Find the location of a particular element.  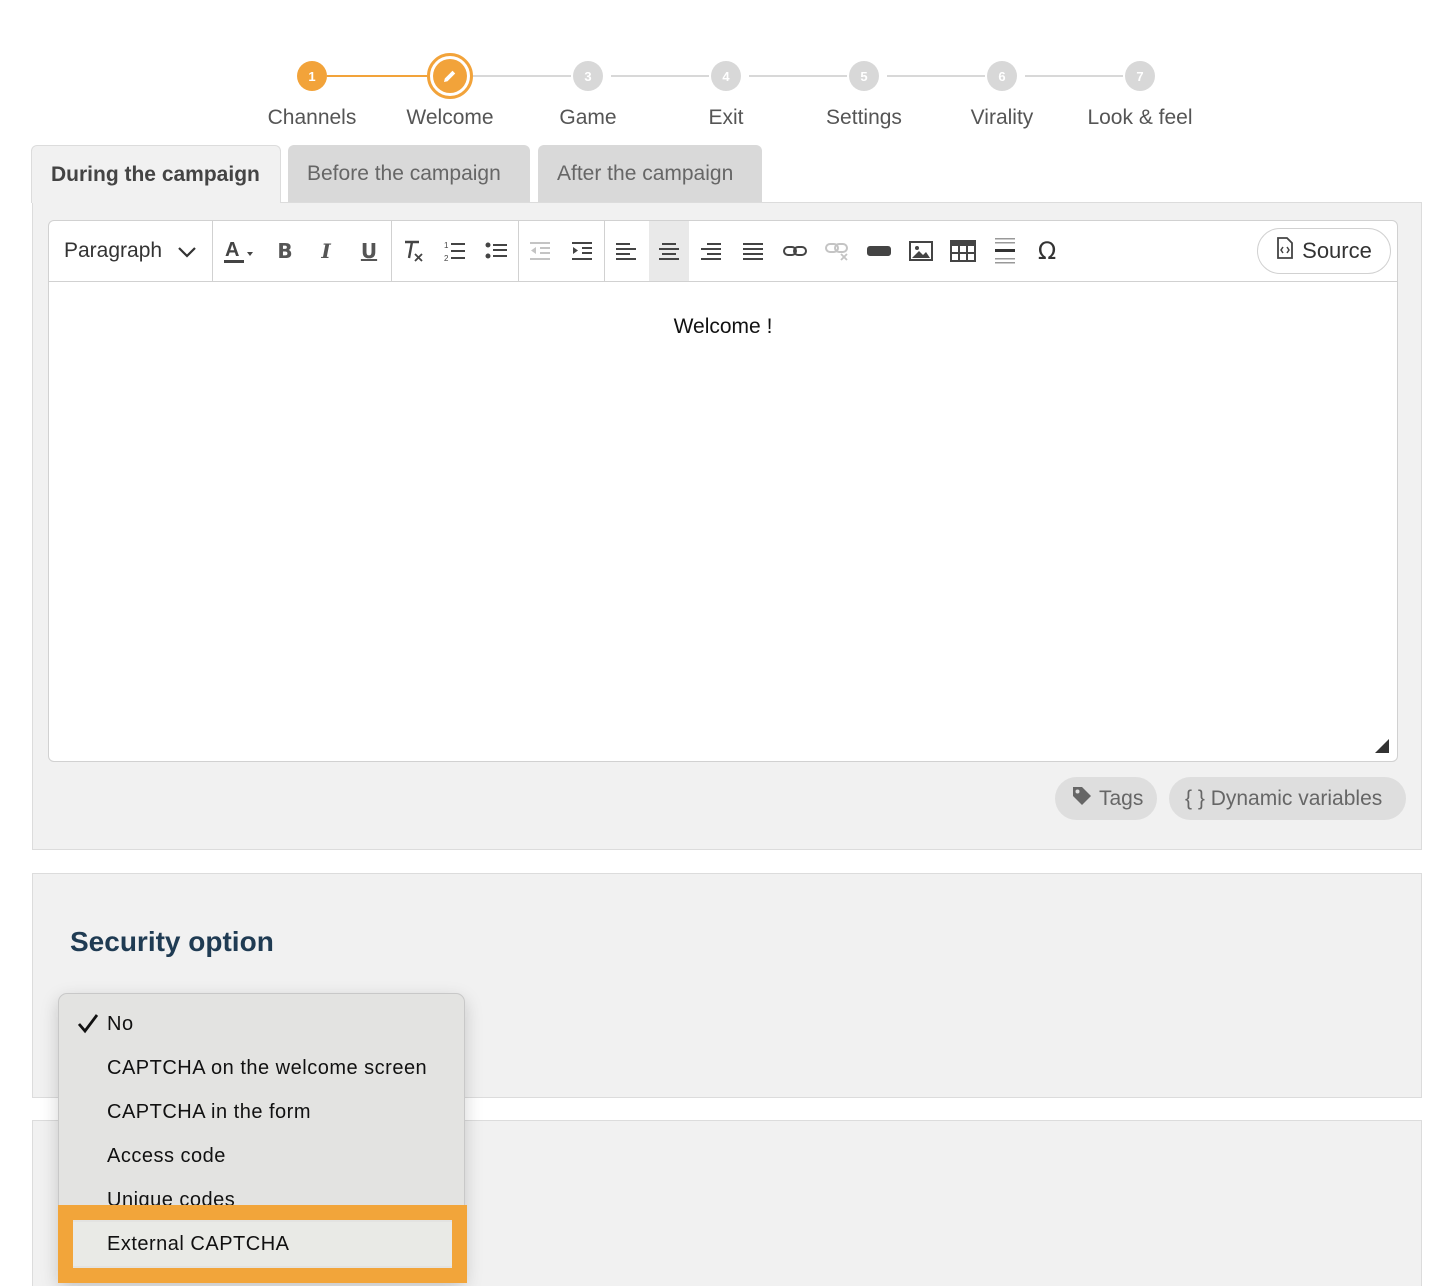

step-exit-dot: 4 is located at coordinates (726, 76).